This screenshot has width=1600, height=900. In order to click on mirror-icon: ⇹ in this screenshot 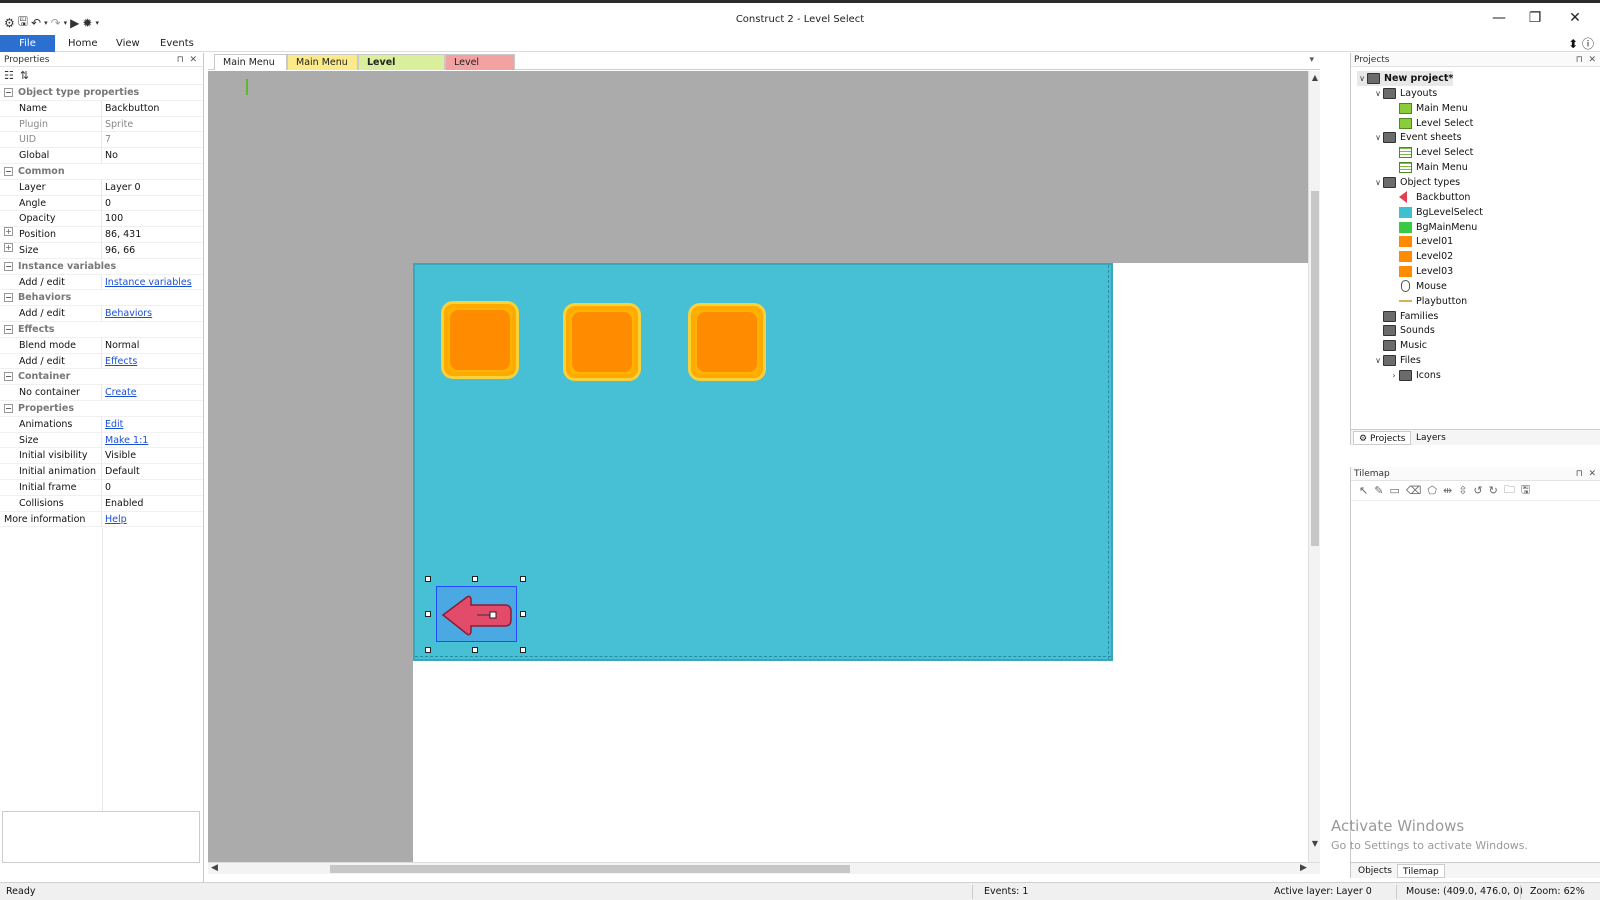, I will do `click(1447, 490)`.